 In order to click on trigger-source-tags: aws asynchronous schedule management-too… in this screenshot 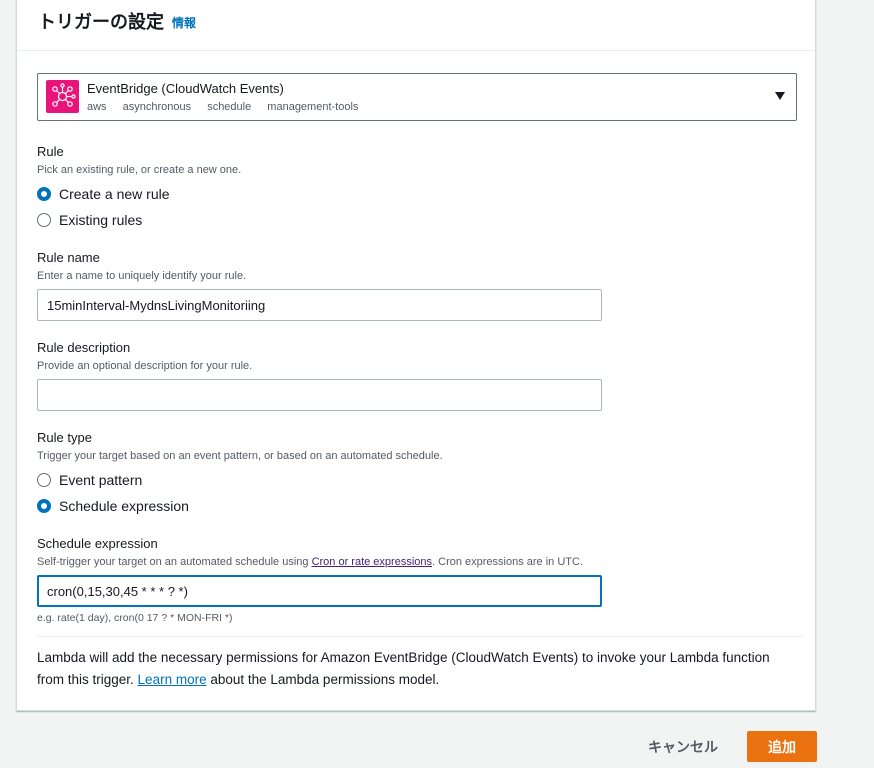, I will do `click(229, 107)`.